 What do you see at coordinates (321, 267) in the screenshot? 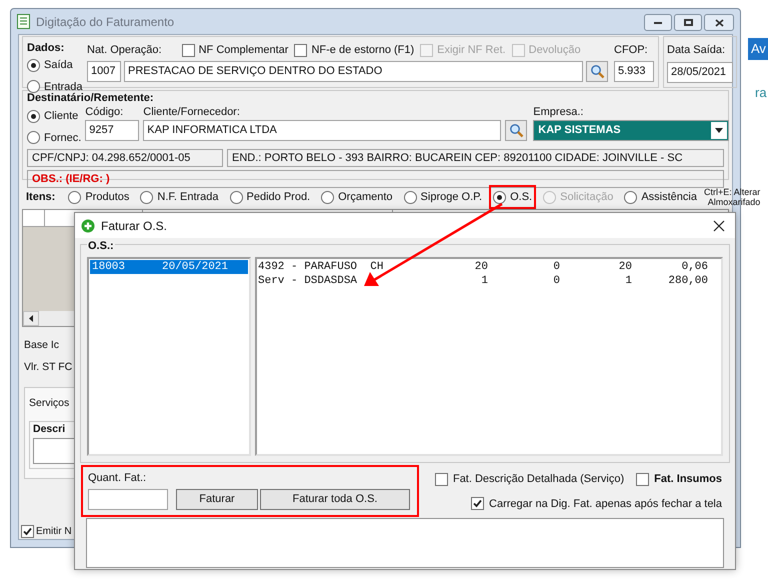
I see `list-cell-text: 4392 - PARAFUSO CH` at bounding box center [321, 267].